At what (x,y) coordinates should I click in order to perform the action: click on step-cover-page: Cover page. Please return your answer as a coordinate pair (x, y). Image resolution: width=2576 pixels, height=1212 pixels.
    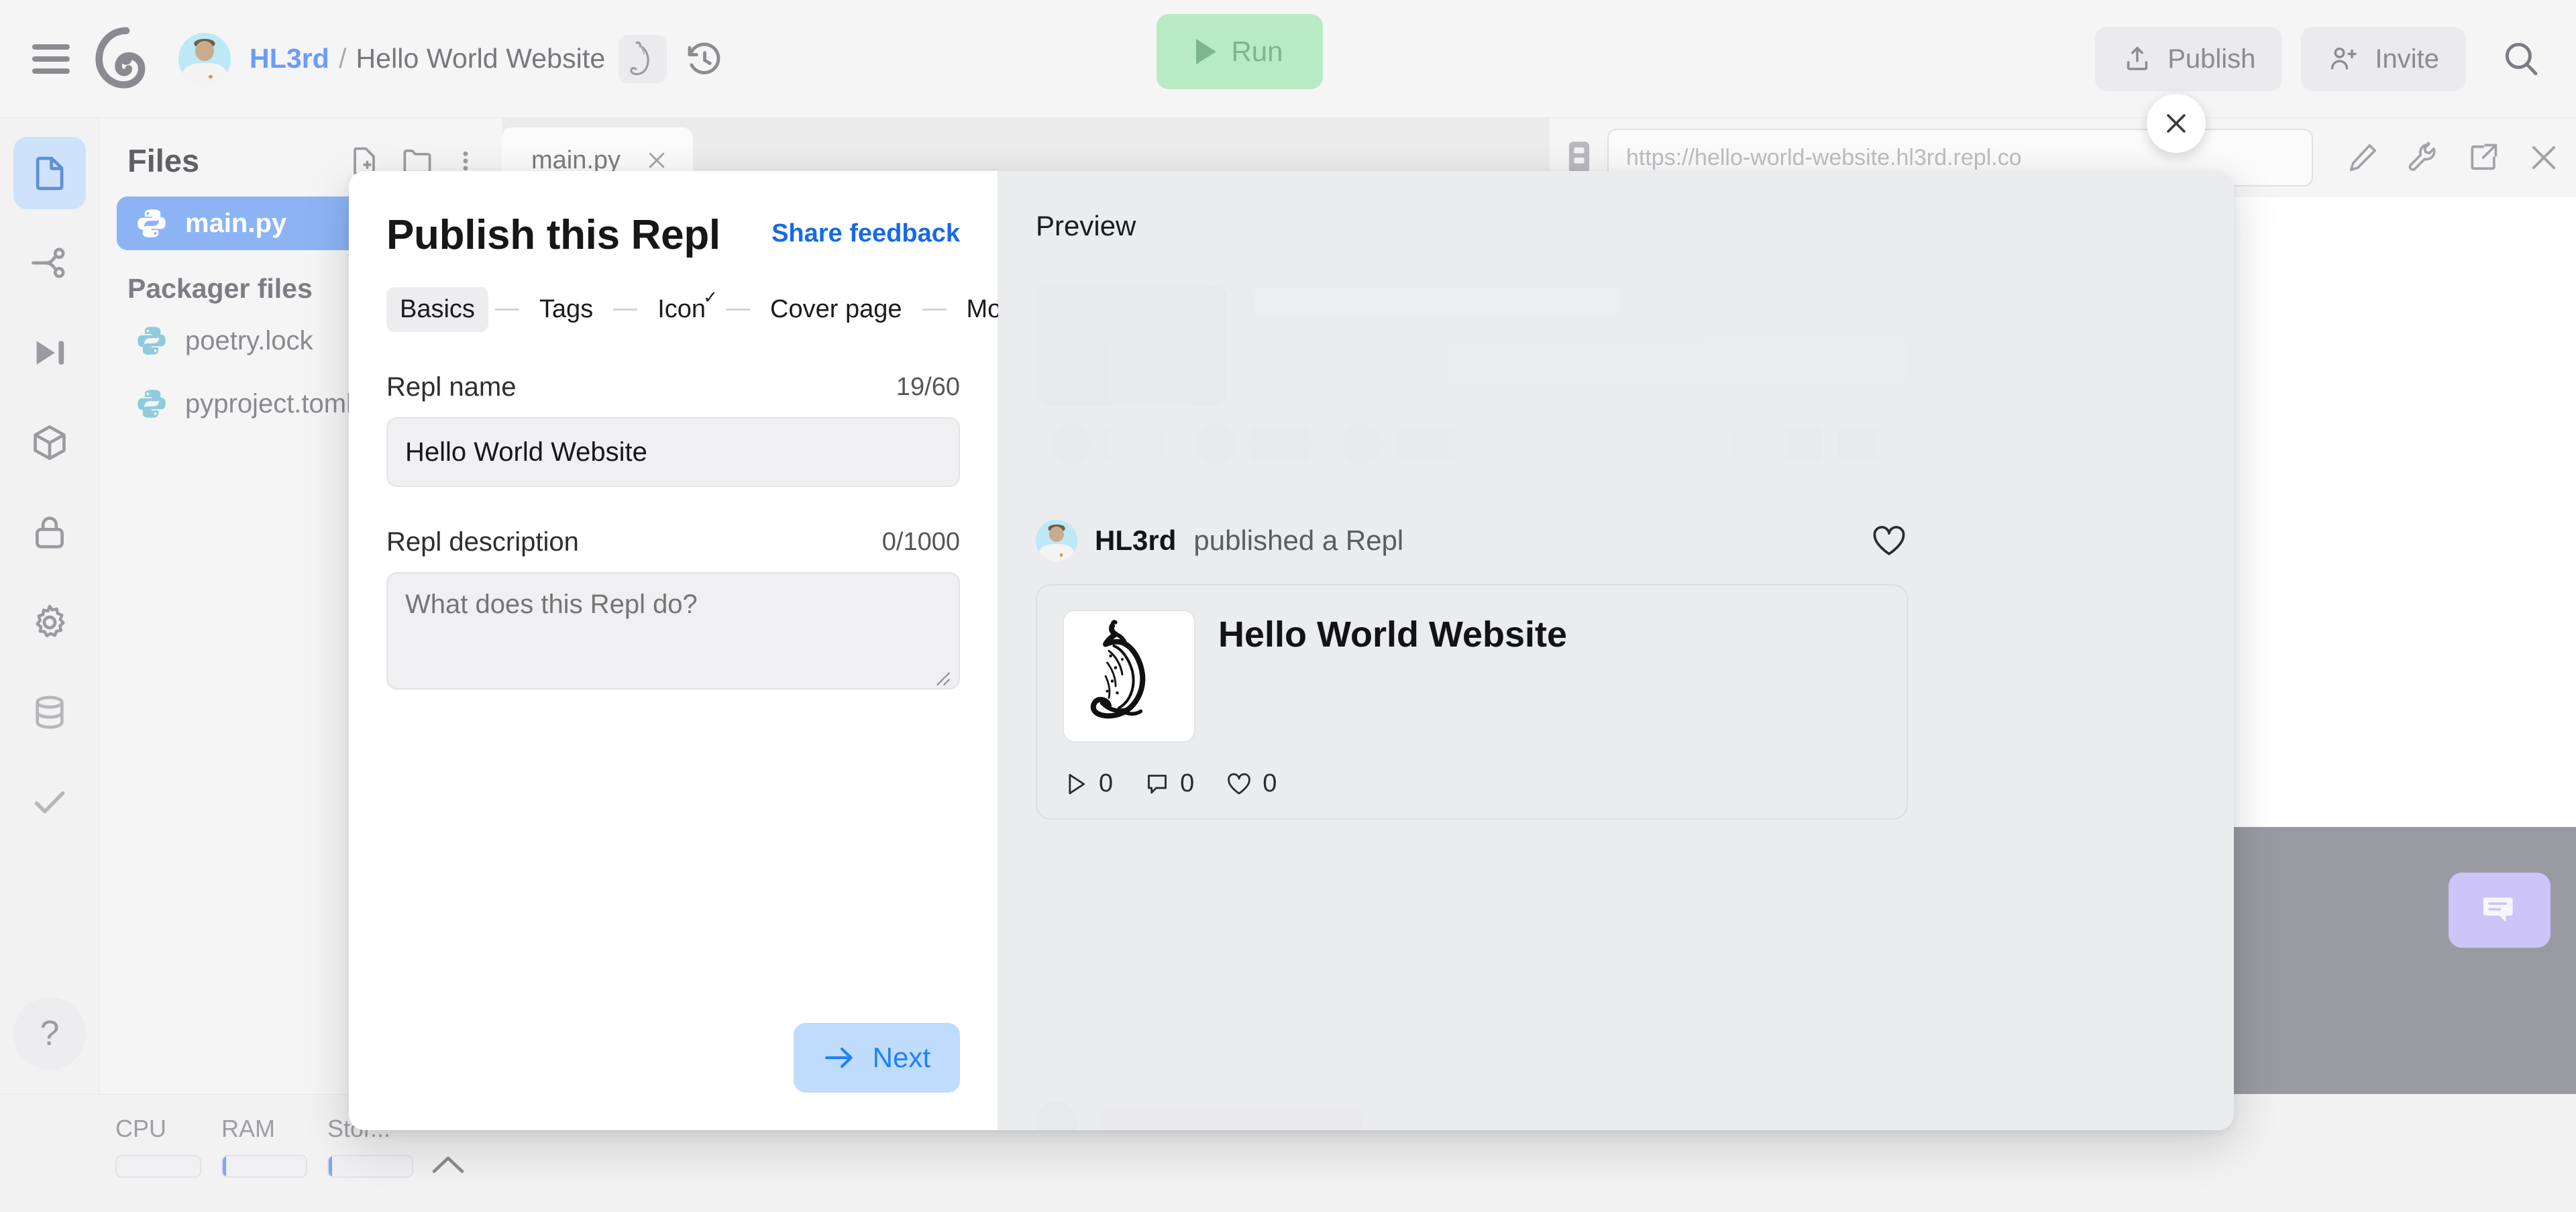
    Looking at the image, I should click on (836, 309).